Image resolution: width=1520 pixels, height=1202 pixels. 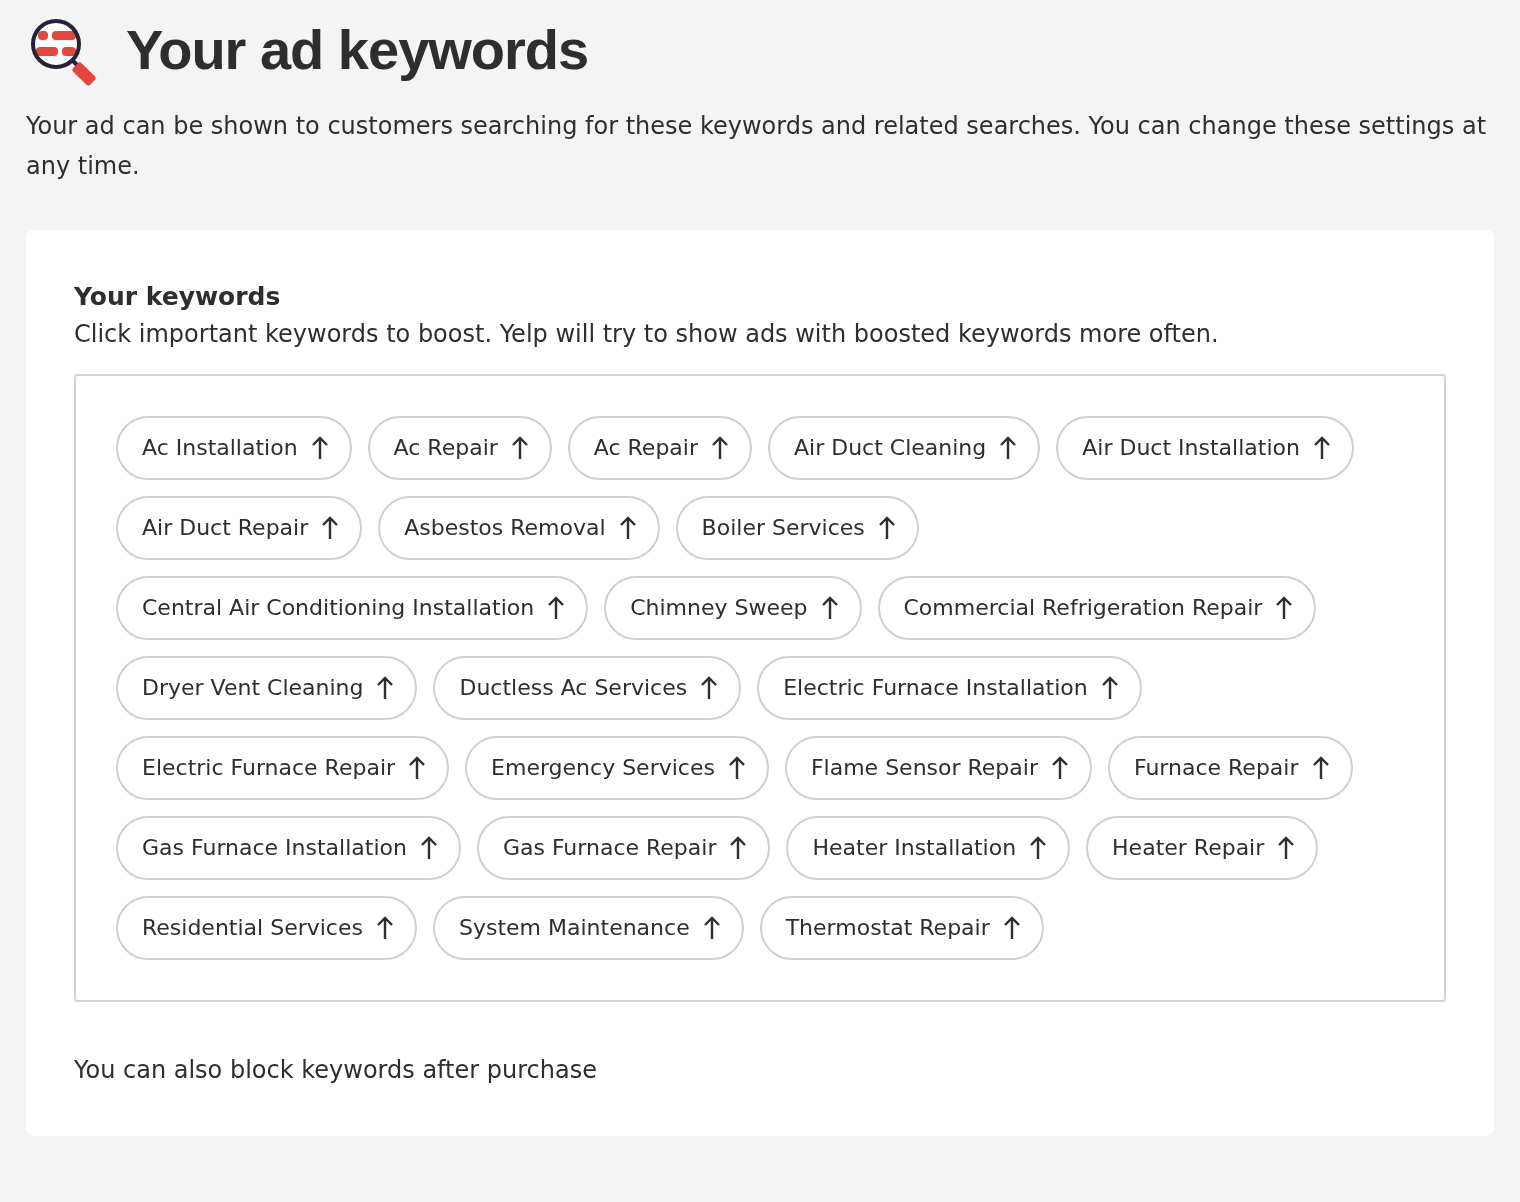 What do you see at coordinates (267, 687) in the screenshot?
I see `keyword-chip: Dryer Vent Cleaning` at bounding box center [267, 687].